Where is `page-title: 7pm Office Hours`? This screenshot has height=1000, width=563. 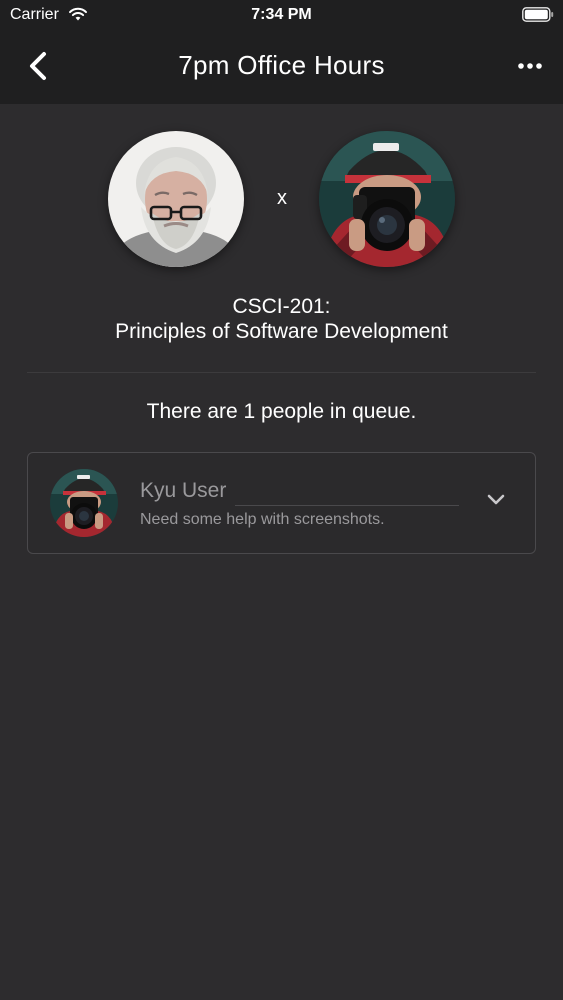 page-title: 7pm Office Hours is located at coordinates (281, 65).